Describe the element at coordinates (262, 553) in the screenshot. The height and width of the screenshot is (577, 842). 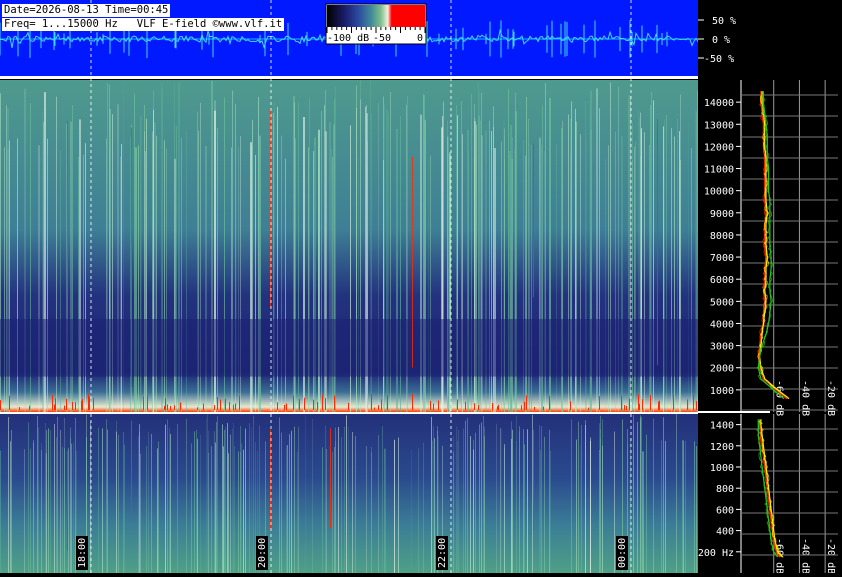
I see `time-tick-label: 20:00` at that location.